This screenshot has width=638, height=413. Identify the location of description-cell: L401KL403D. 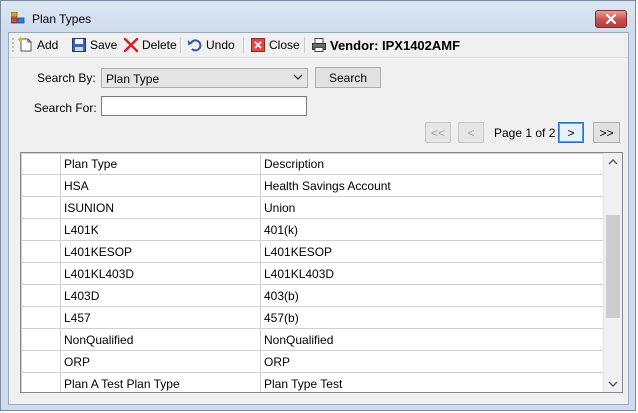
(432, 273).